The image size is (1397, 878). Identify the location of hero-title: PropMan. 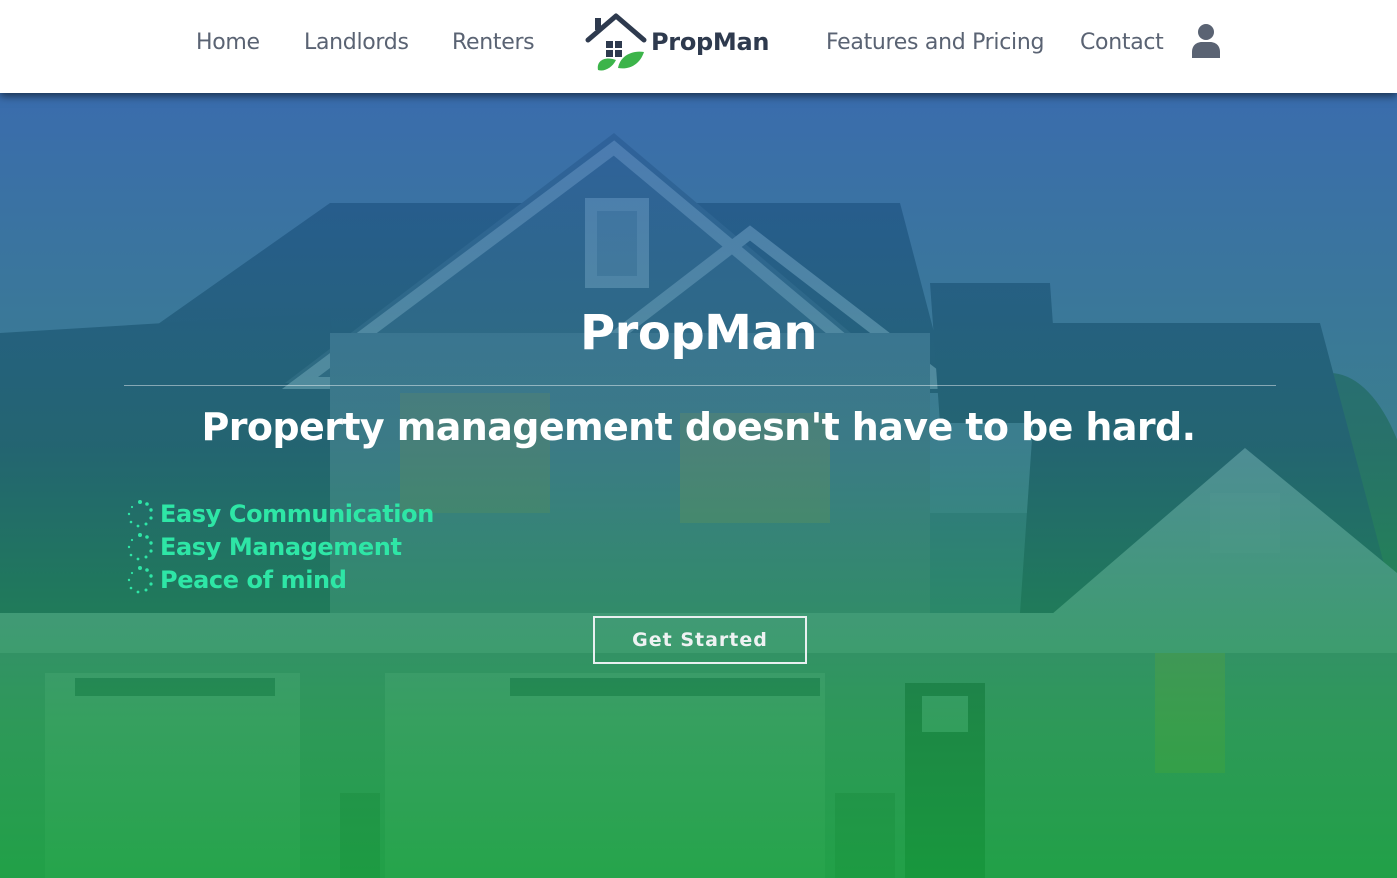
(698, 333).